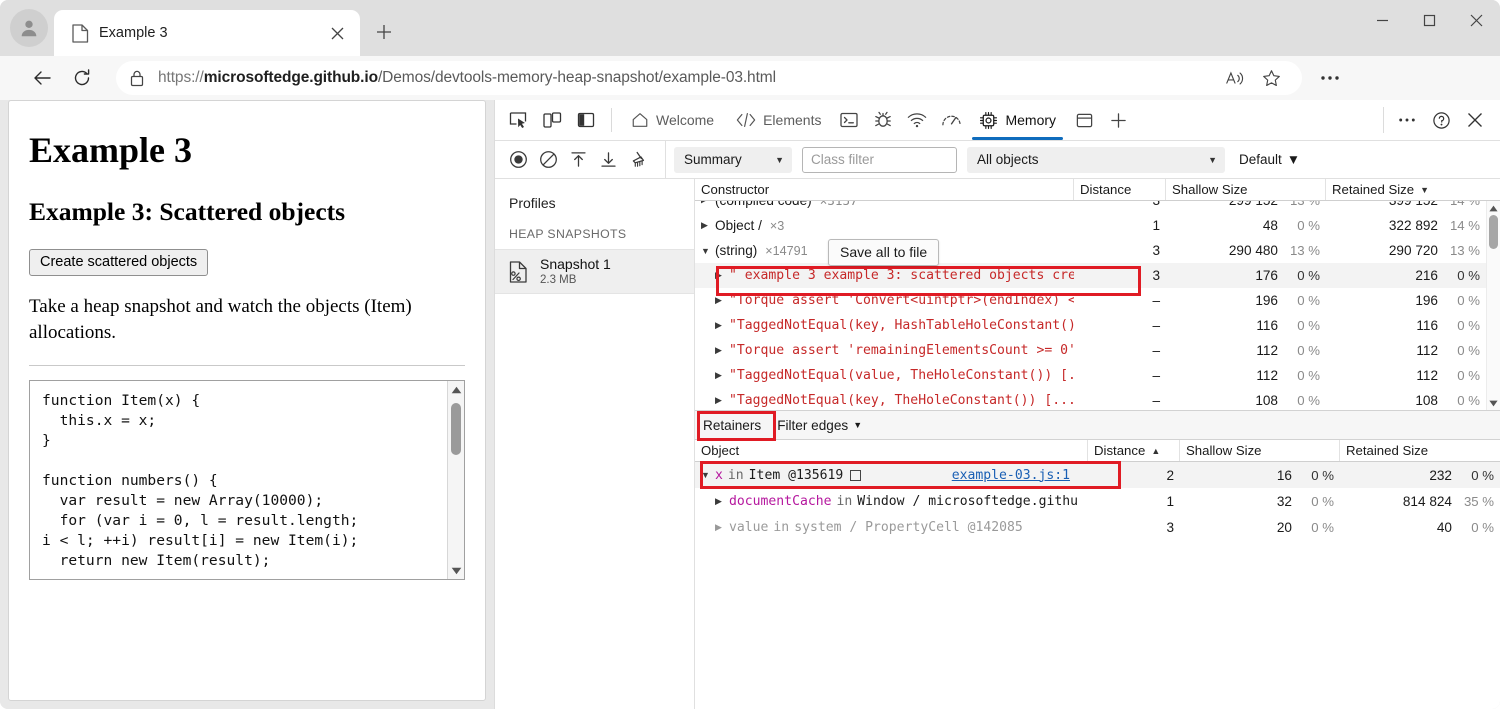 The image size is (1500, 709). What do you see at coordinates (1084, 120) in the screenshot?
I see `tab-application` at bounding box center [1084, 120].